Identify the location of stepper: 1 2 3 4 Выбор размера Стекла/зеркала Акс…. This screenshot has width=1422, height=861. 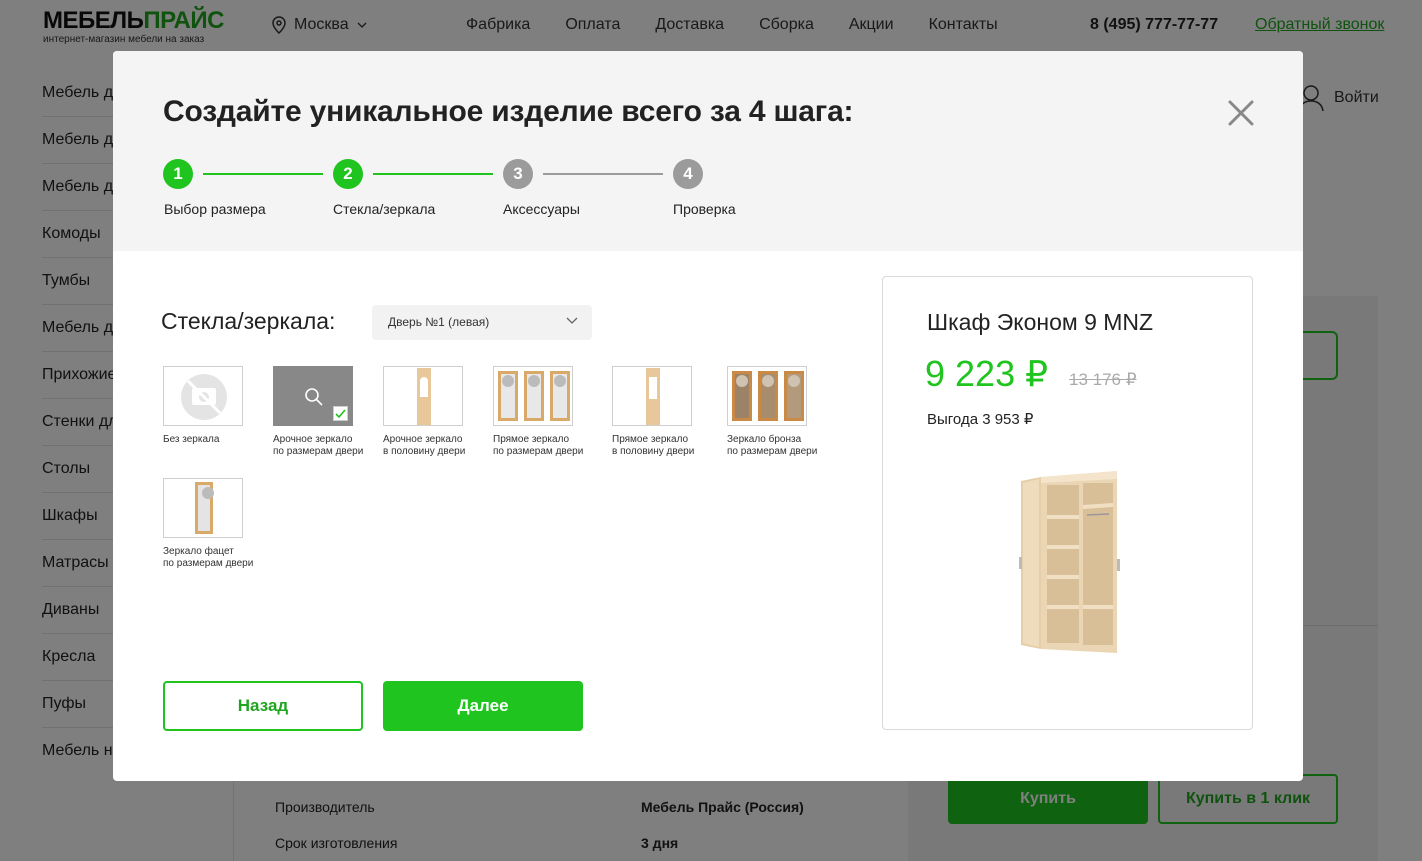
(513, 194).